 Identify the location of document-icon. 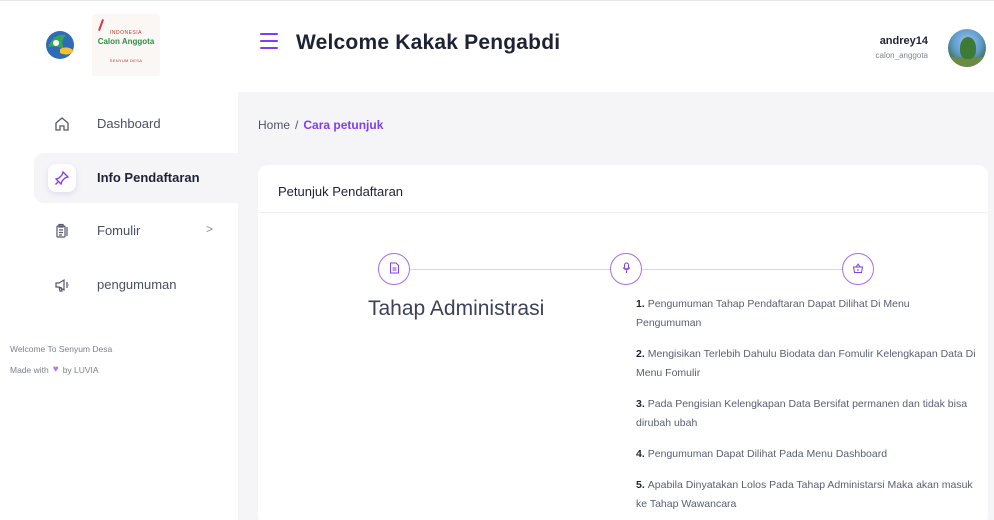
(394, 269).